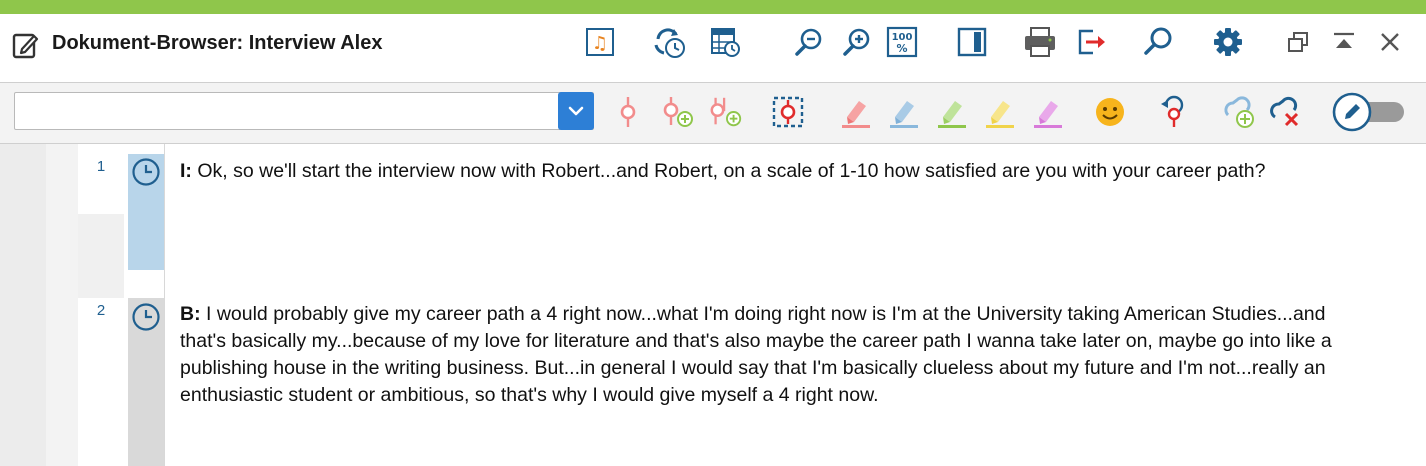 Image resolution: width=1426 pixels, height=466 pixels. Describe the element at coordinates (1369, 112) in the screenshot. I see `edit-mode-toggle` at that location.